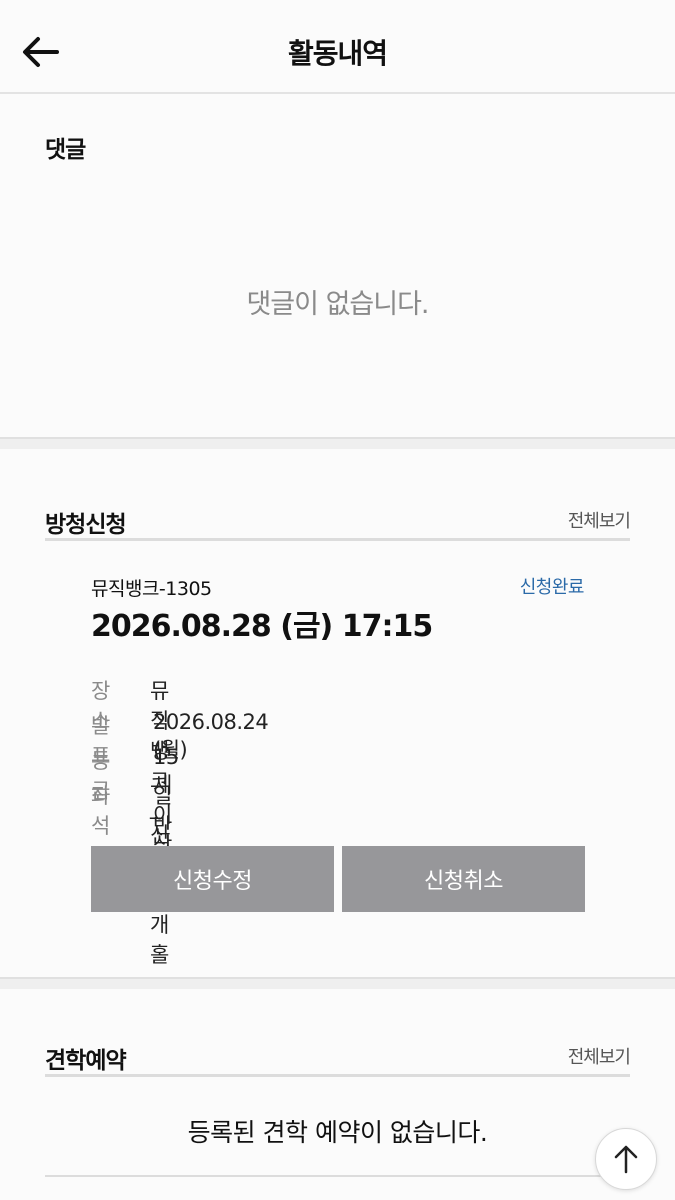 The width and height of the screenshot is (675, 1200). I want to click on tour-empty-message: 등록된 견학 예약이 없습니다., so click(337, 1132).